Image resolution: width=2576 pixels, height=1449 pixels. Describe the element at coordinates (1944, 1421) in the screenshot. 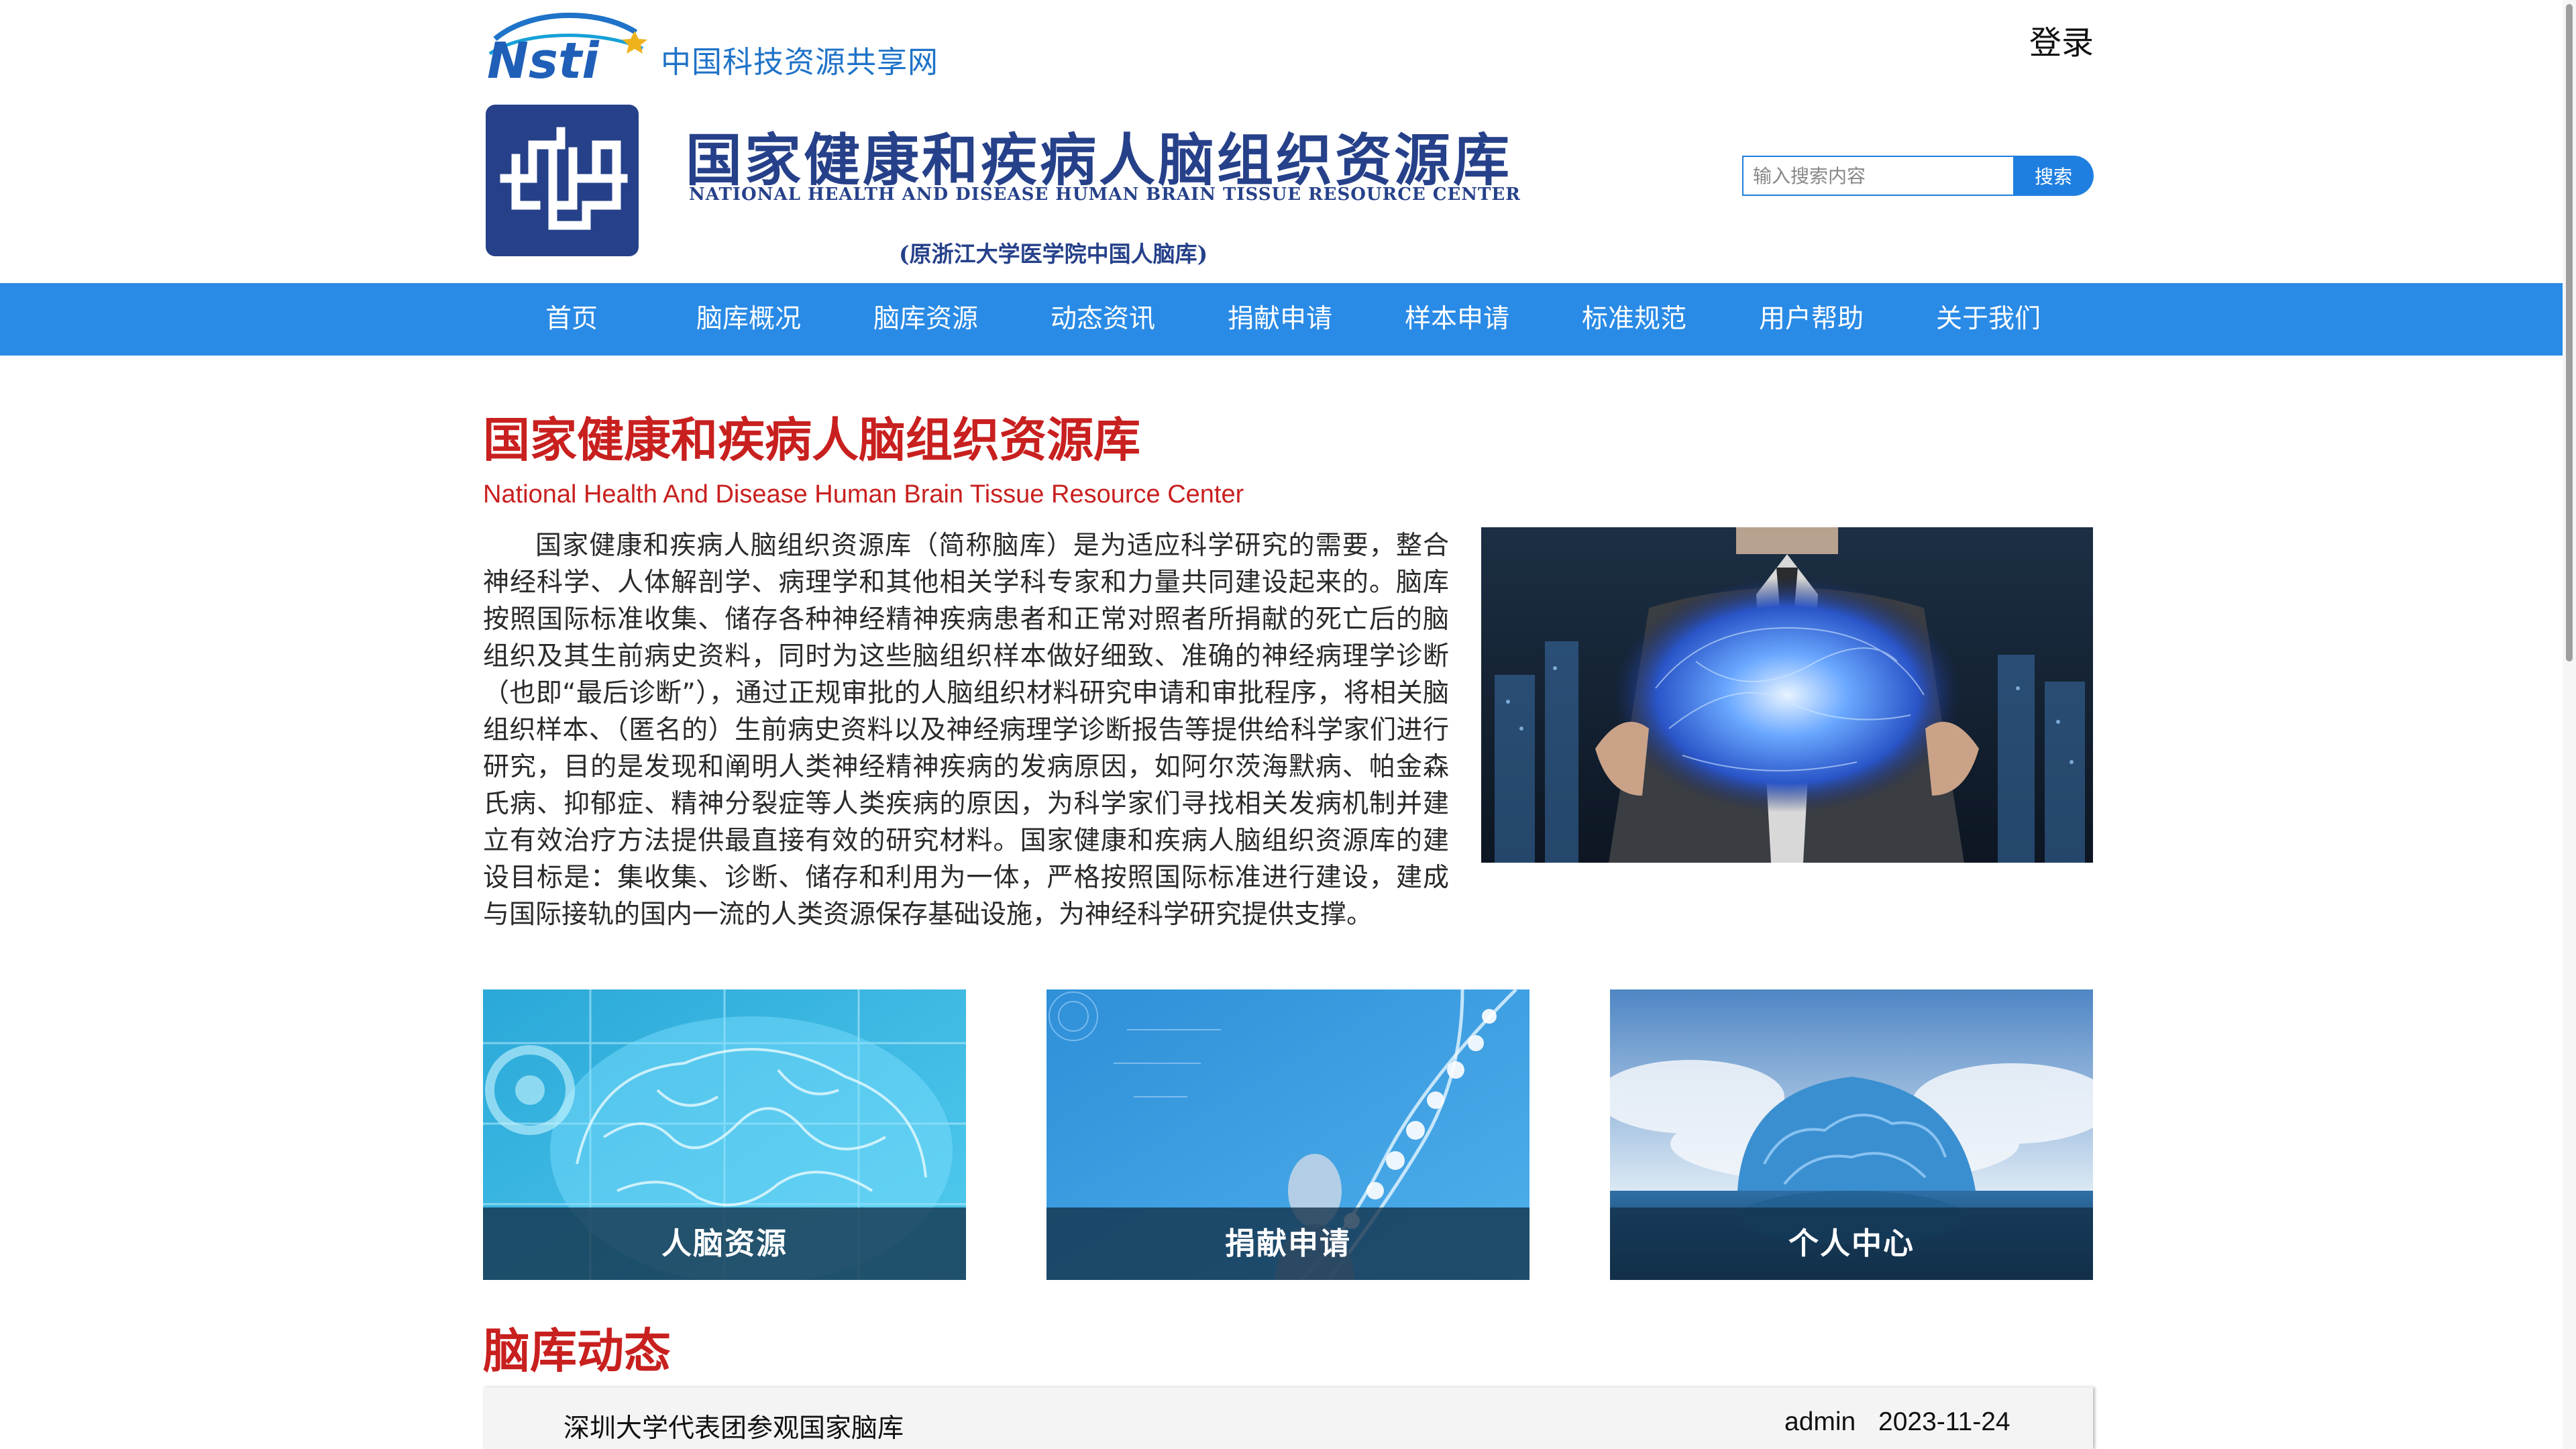

I see `news-date: 2023-11-24` at that location.